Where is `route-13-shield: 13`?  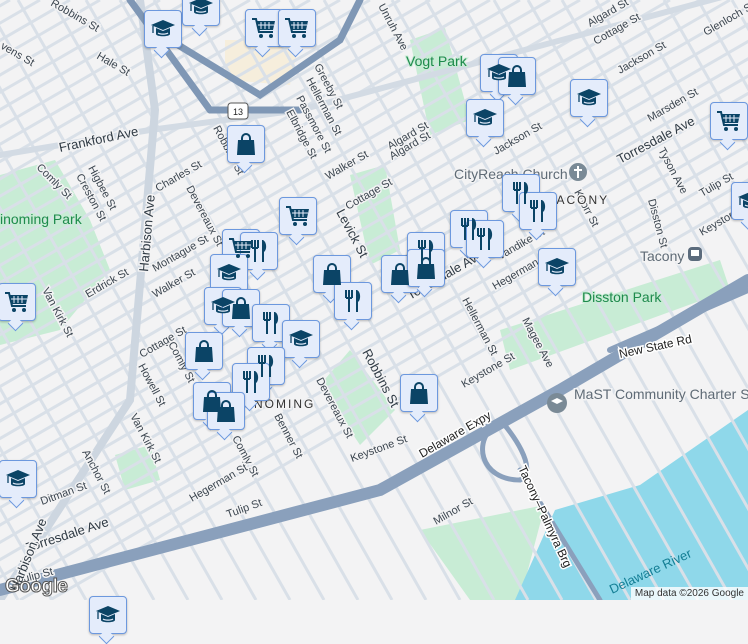 route-13-shield: 13 is located at coordinates (238, 111).